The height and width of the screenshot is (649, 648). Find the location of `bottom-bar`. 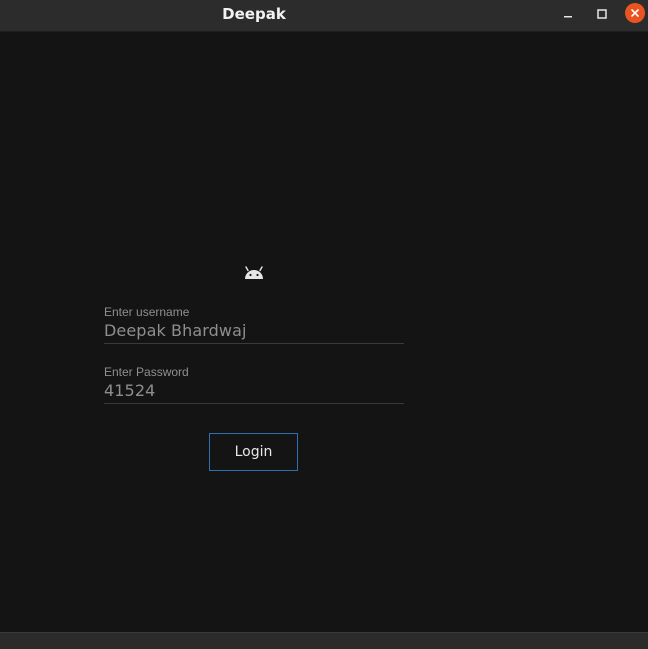

bottom-bar is located at coordinates (324, 640).